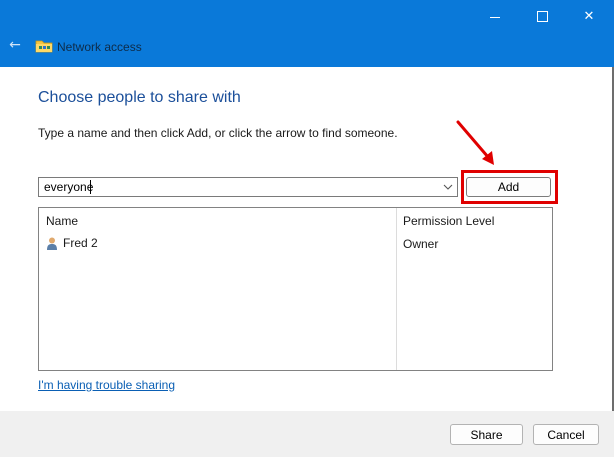 The width and height of the screenshot is (614, 457). Describe the element at coordinates (99, 47) in the screenshot. I see `window-title: Network access` at that location.